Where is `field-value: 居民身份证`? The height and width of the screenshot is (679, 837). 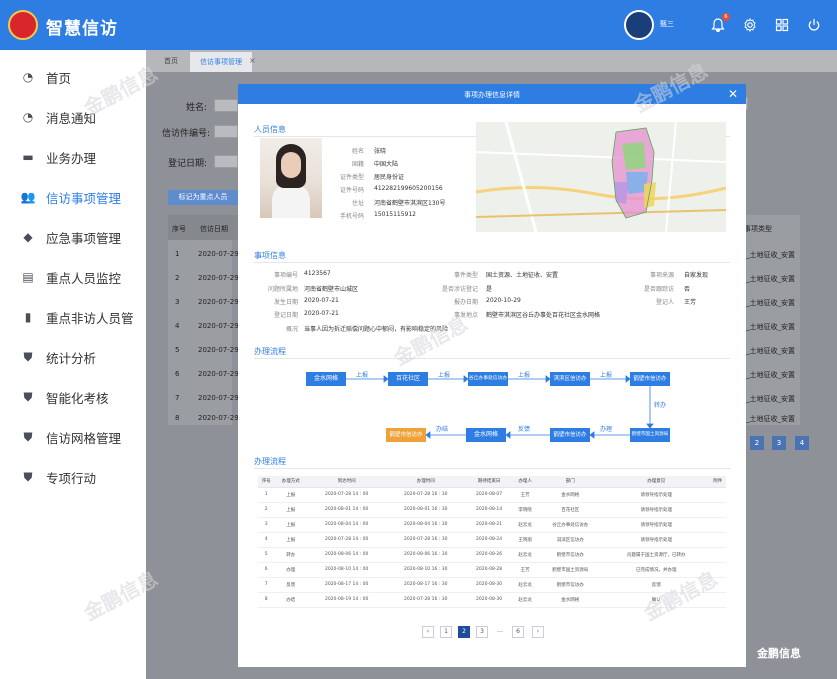 field-value: 居民身份证 is located at coordinates (389, 177).